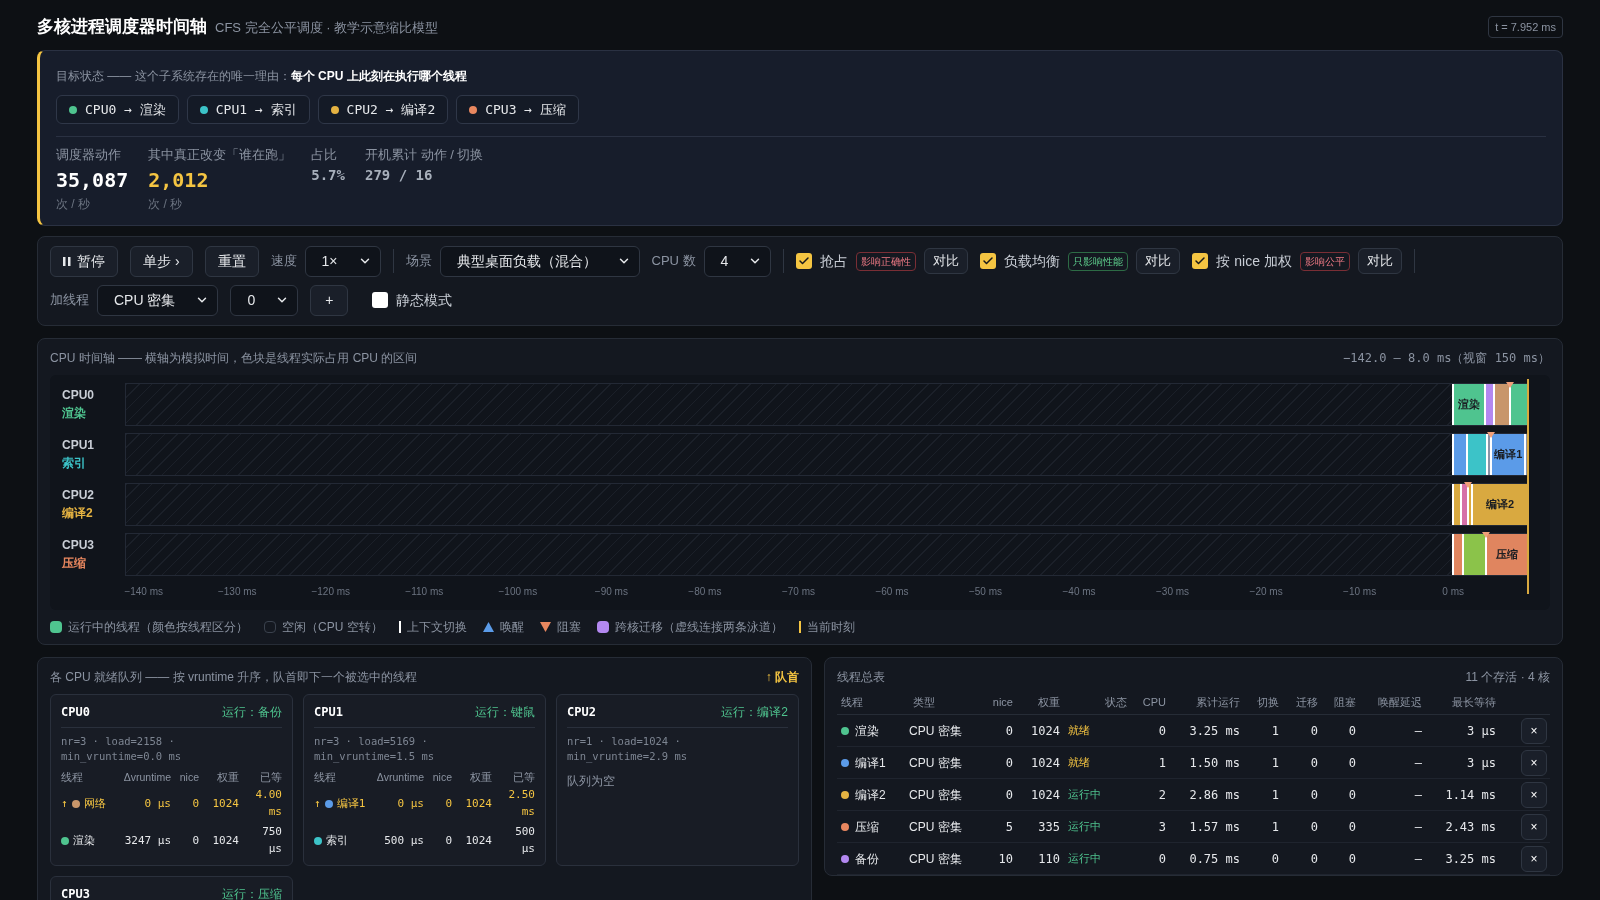 Image resolution: width=1600 pixels, height=900 pixels. Describe the element at coordinates (1154, 702) in the screenshot. I see `column-header: CPU` at that location.